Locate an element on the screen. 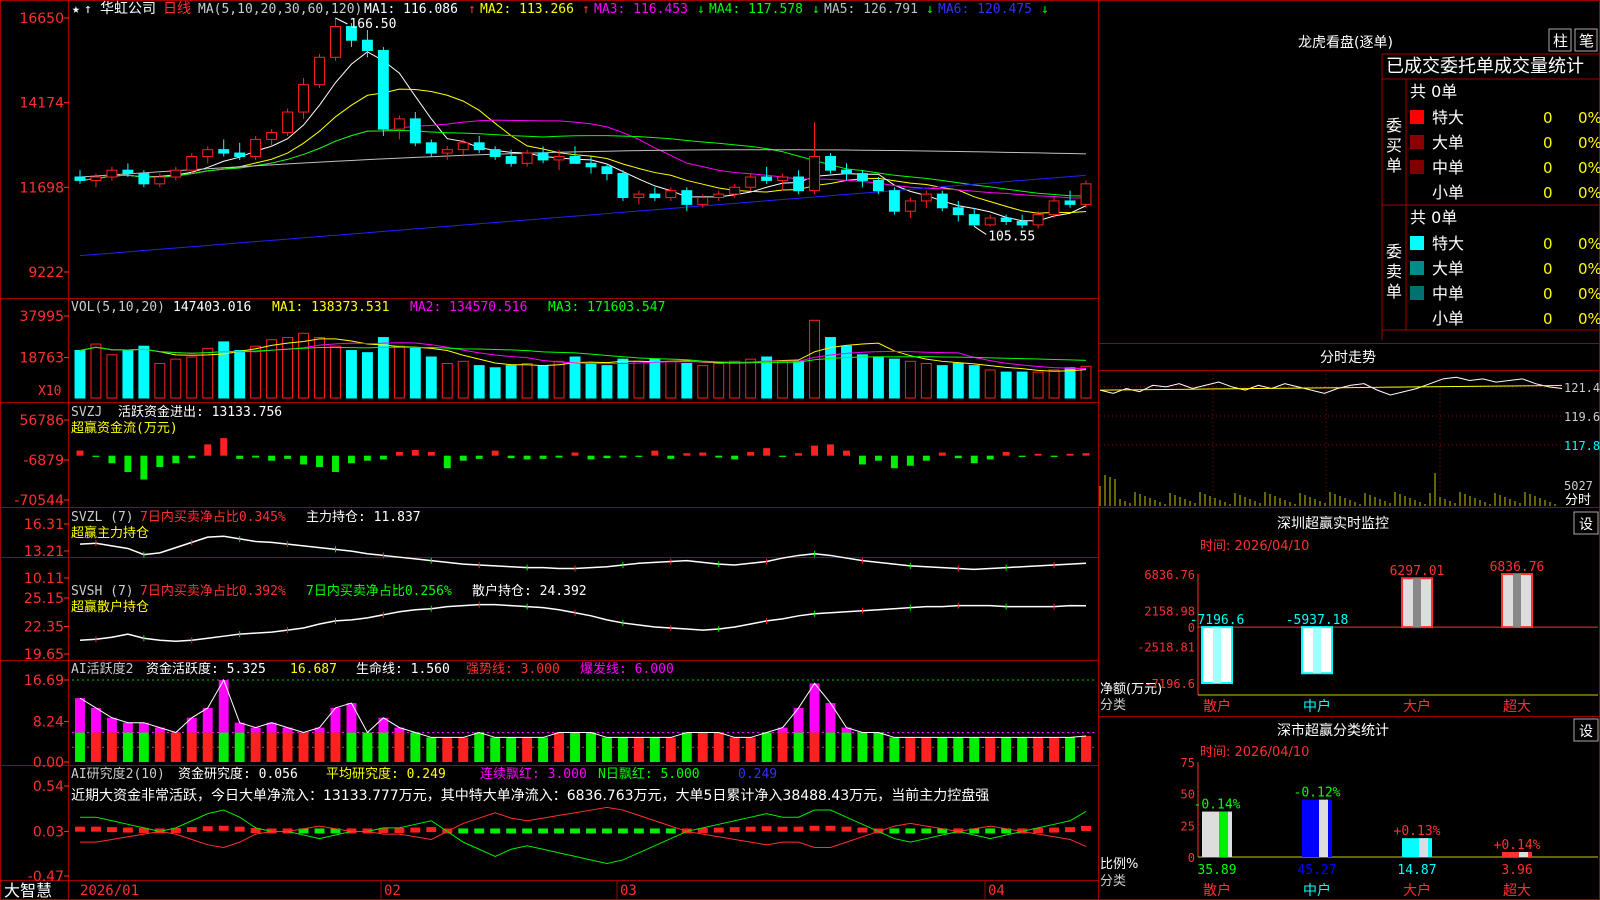  y-tick-label: 18763 is located at coordinates (41, 359).